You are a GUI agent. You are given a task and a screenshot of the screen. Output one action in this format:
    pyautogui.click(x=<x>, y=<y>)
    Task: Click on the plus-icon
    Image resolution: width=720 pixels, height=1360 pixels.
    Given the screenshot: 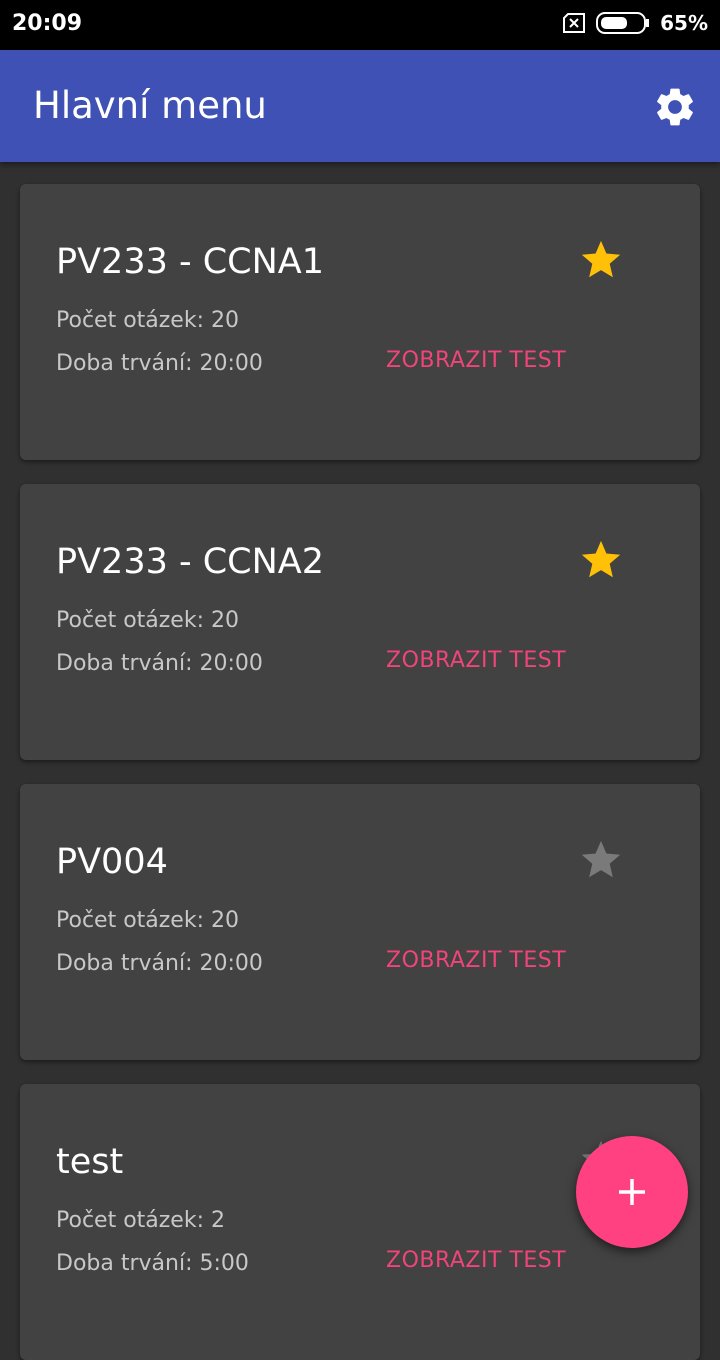 What is the action you would take?
    pyautogui.click(x=632, y=1192)
    